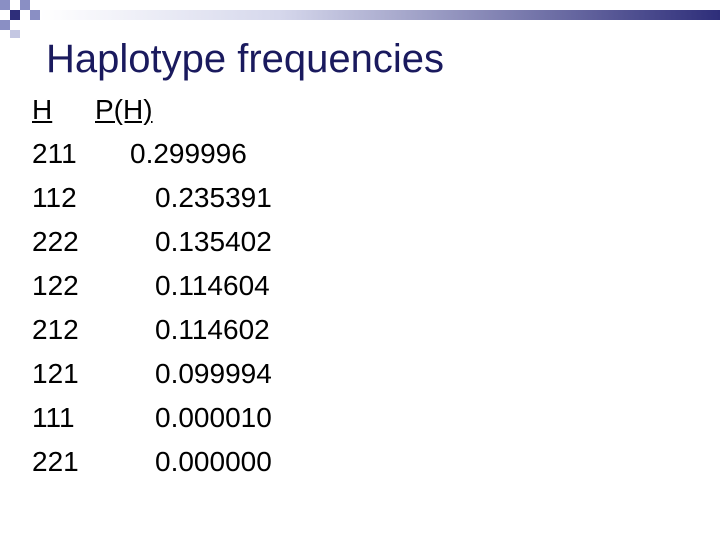  I want to click on frequency-cell: 0.114604, so click(212, 285).